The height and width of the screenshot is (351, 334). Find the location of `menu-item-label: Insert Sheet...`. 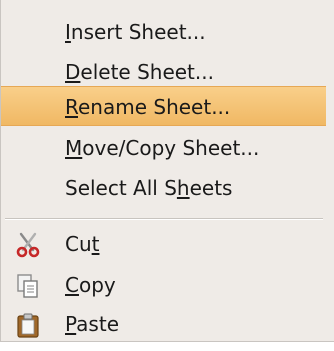

menu-item-label: Insert Sheet... is located at coordinates (135, 32).